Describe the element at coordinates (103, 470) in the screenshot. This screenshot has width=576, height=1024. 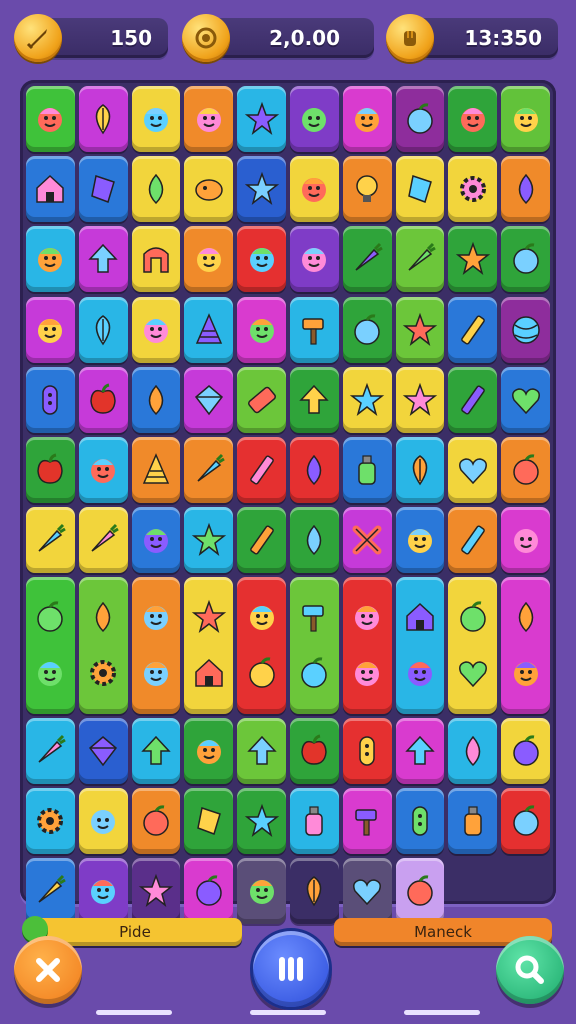
I see `tile-r5-c1` at that location.